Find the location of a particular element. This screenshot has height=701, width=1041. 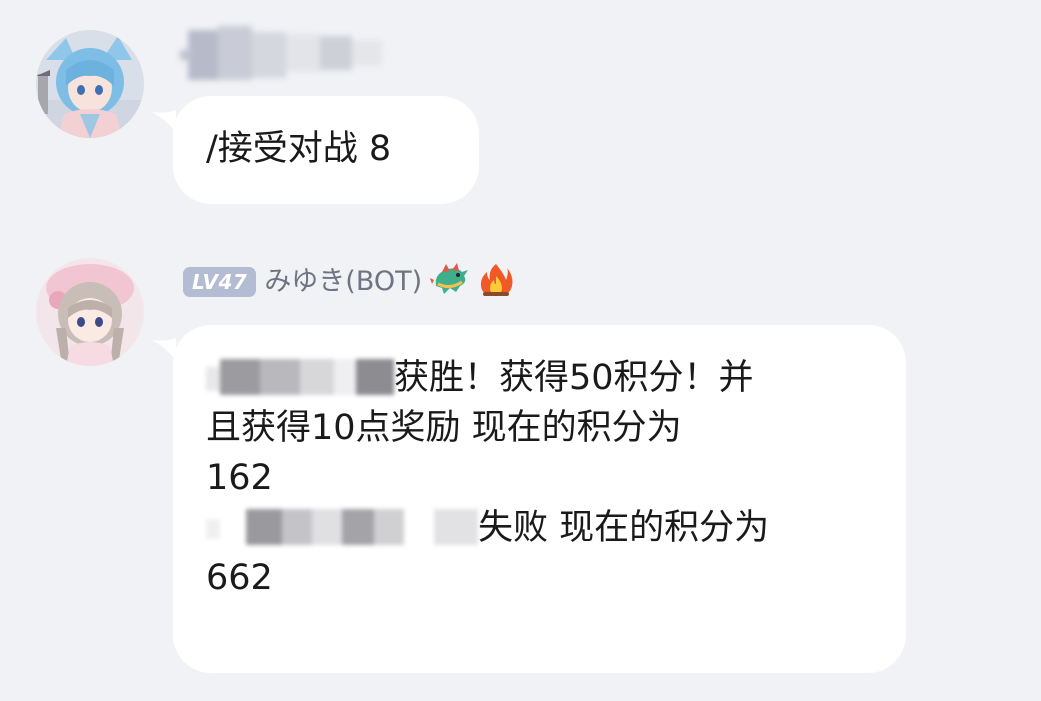

message-text: /接受对战 8 is located at coordinates (299, 149).